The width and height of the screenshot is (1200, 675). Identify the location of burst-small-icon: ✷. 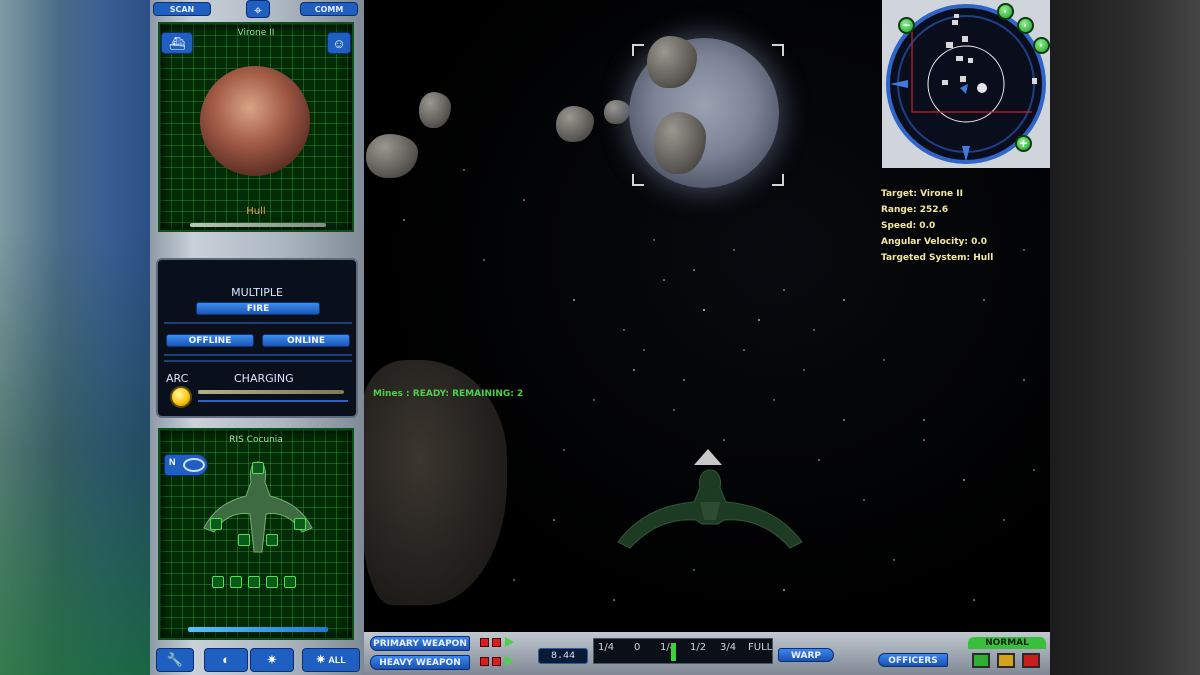
(322, 660).